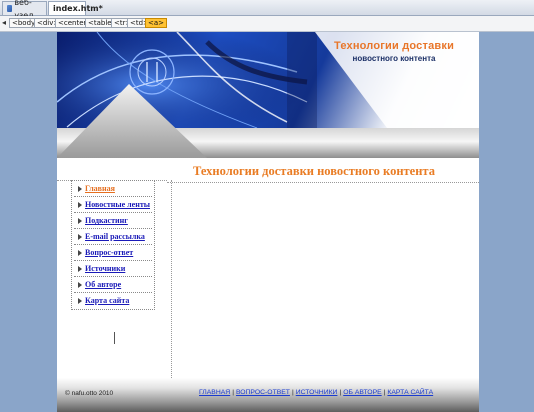 The image size is (534, 412). What do you see at coordinates (107, 300) in the screenshot?
I see `nav-item-label: Карта сайта` at bounding box center [107, 300].